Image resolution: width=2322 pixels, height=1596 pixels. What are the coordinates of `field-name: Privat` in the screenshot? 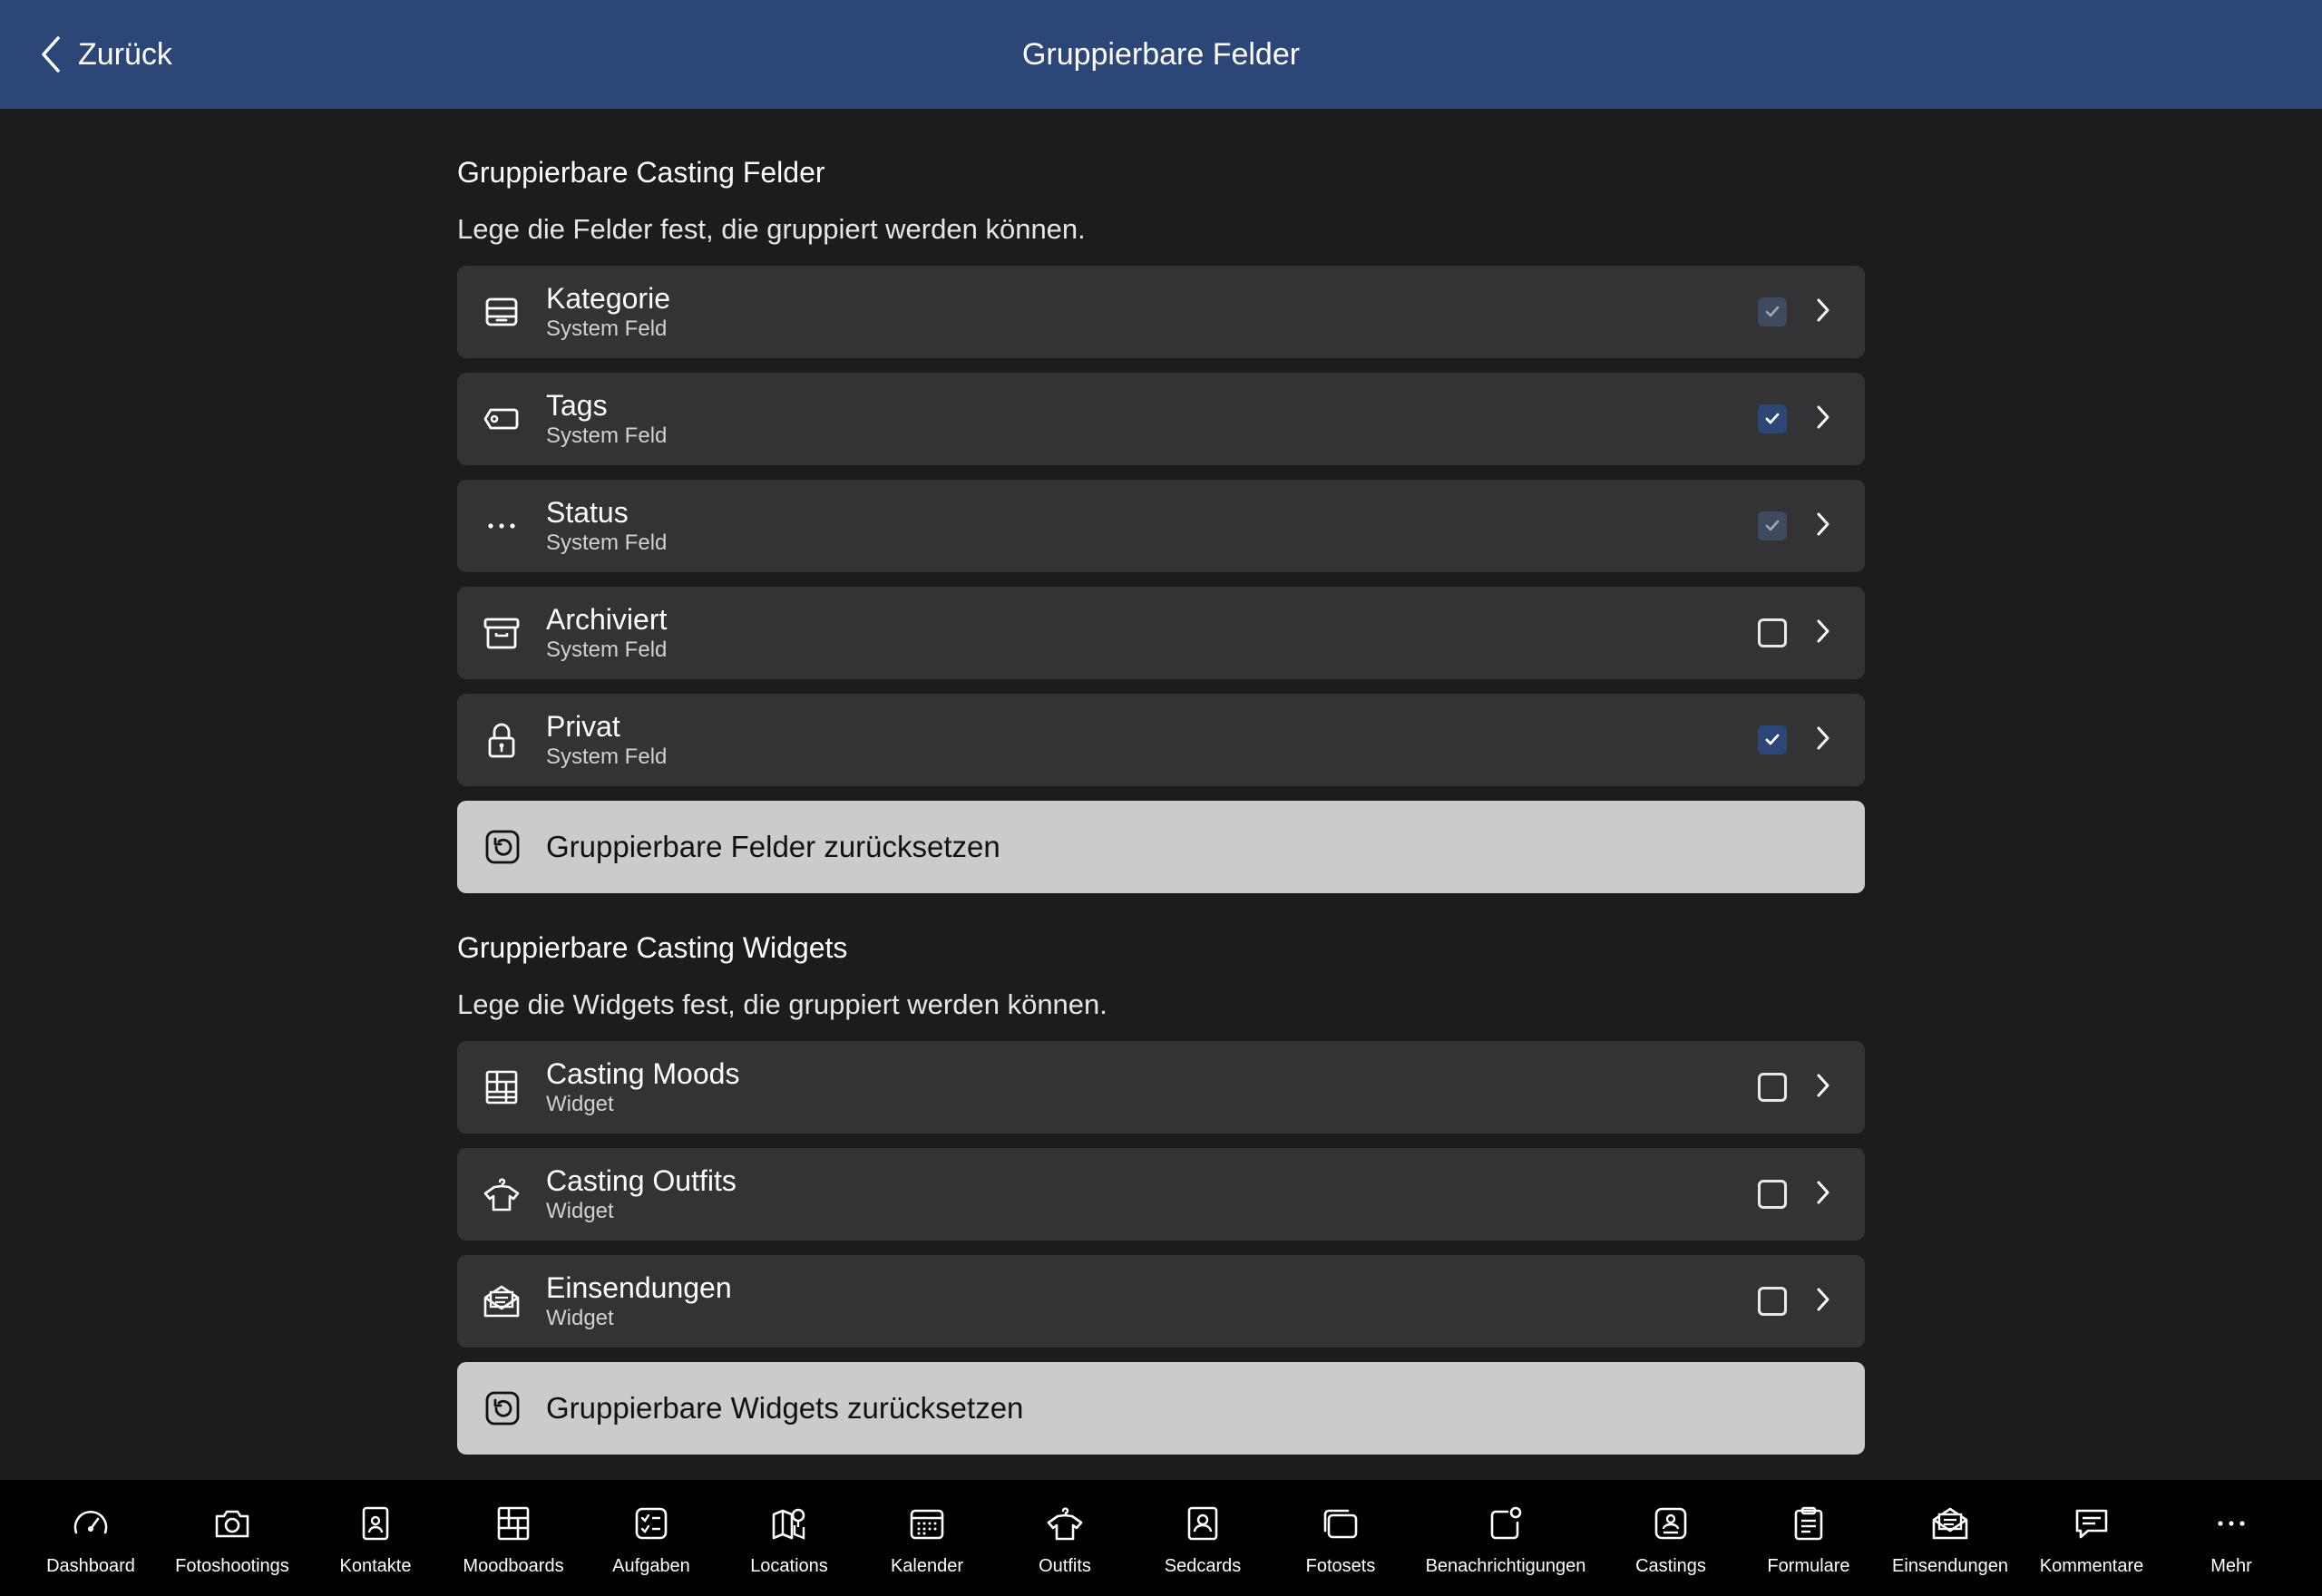 It's located at (583, 726).